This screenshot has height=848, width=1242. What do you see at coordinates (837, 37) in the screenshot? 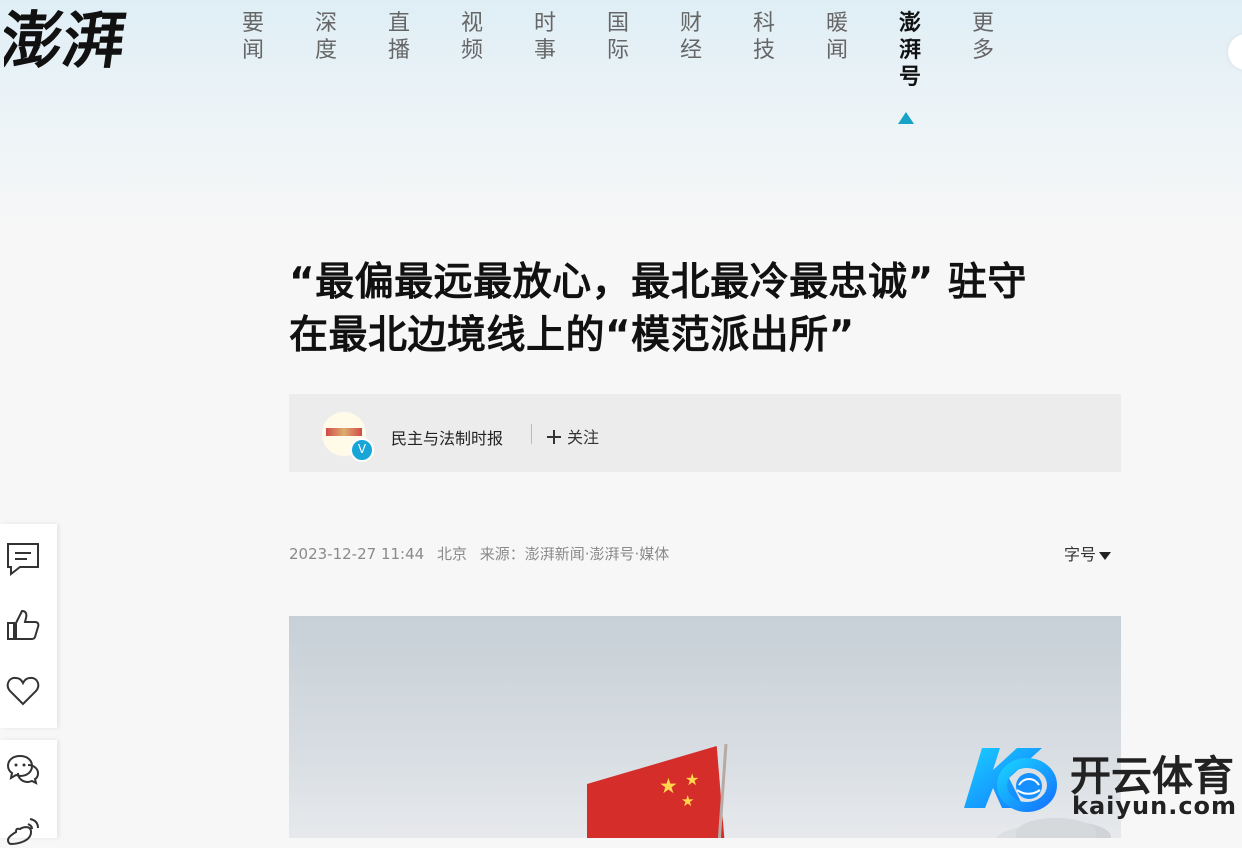
I see `nav-item-warm-news: 暖 闻` at bounding box center [837, 37].